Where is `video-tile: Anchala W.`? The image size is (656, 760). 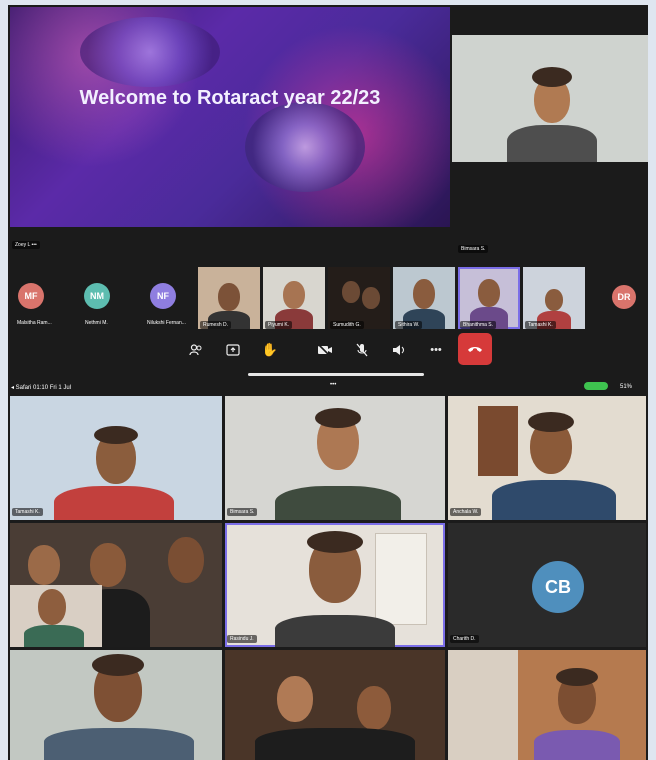
video-tile: Anchala W. is located at coordinates (547, 458).